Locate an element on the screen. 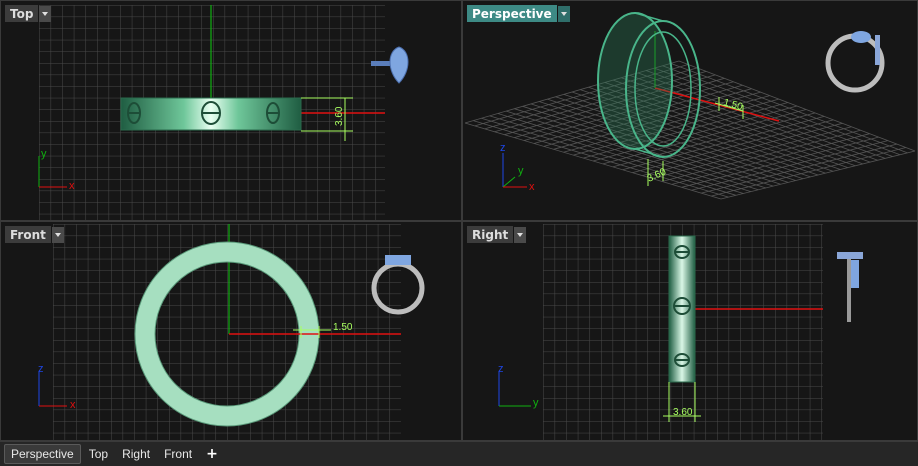 This screenshot has height=466, width=918. viewport-tab-perspective: Perspective is located at coordinates (518, 13).